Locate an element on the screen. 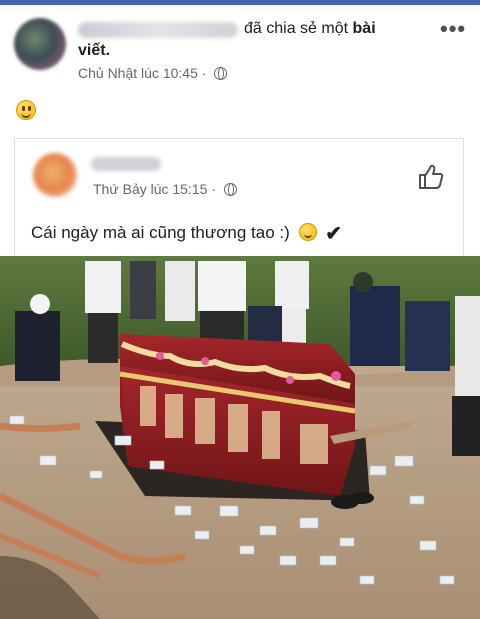 This screenshot has width=480, height=619. caption-text: Cái ngày mà ai cũng thương tao :) is located at coordinates (160, 232).